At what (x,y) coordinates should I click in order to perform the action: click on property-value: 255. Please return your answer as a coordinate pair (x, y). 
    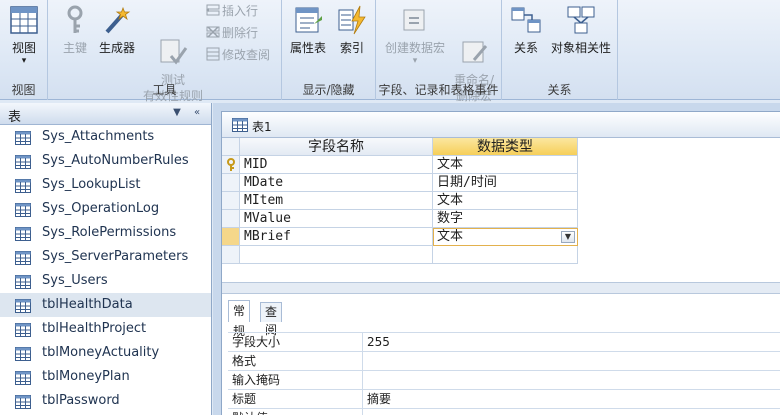
    Looking at the image, I should click on (571, 342).